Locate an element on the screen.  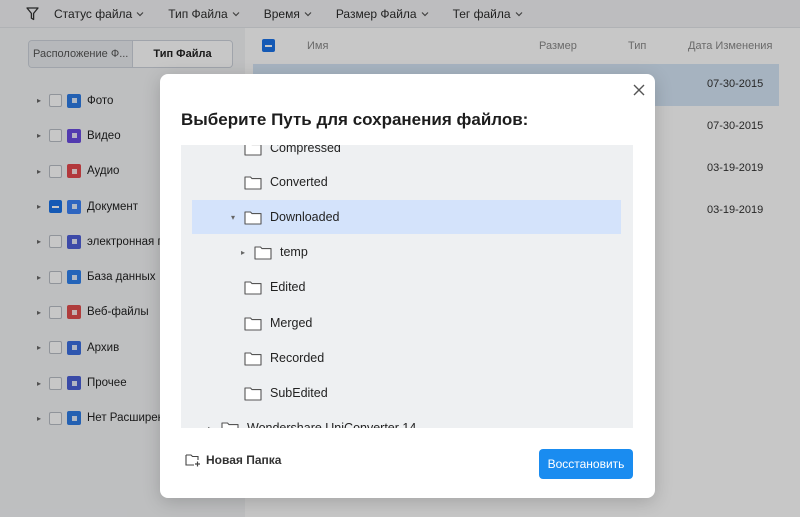
folder-name: Merged is located at coordinates (291, 323).